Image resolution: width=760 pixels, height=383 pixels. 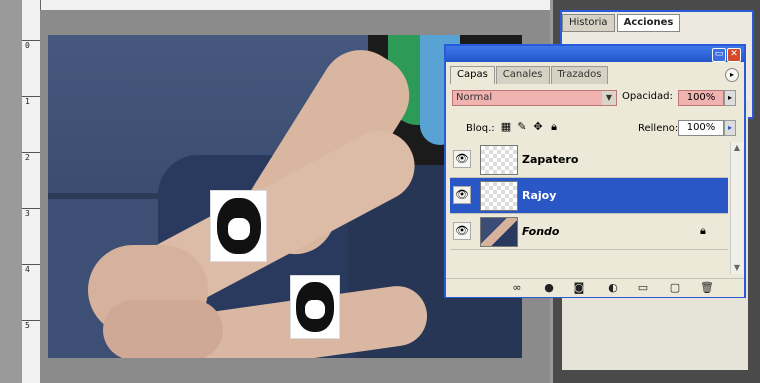 I want to click on layers-tabs: Capas Canales Trazados, so click(x=529, y=75).